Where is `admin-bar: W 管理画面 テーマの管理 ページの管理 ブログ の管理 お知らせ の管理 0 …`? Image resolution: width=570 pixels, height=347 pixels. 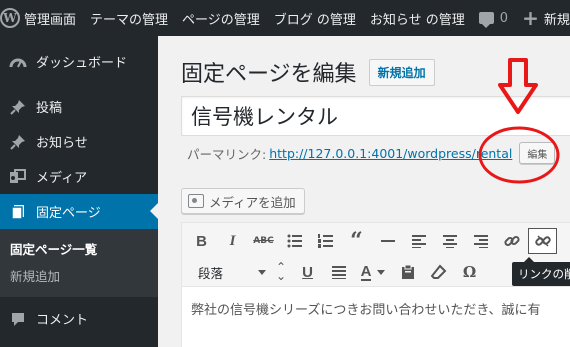 admin-bar: W 管理画面 テーマの管理 ページの管理 ブログ の管理 お知らせ の管理 0 … is located at coordinates (285, 18).